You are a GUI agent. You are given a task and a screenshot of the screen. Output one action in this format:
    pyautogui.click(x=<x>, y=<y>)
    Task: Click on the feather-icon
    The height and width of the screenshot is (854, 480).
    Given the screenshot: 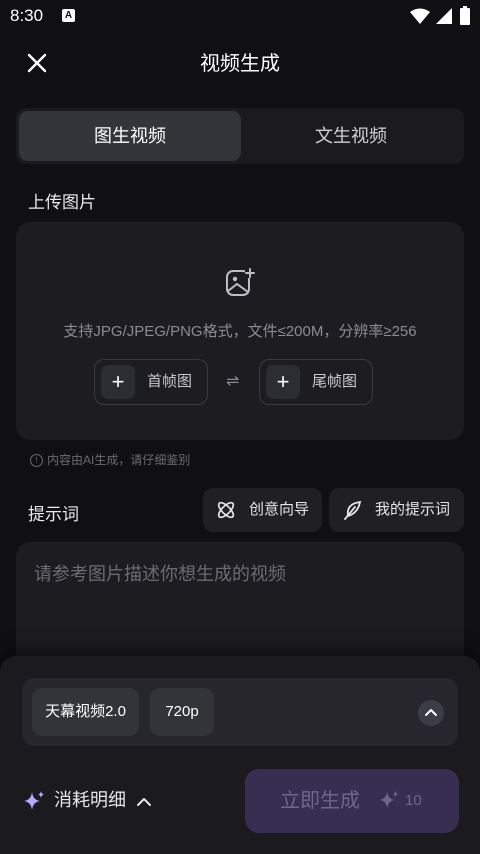 What is the action you would take?
    pyautogui.click(x=353, y=510)
    